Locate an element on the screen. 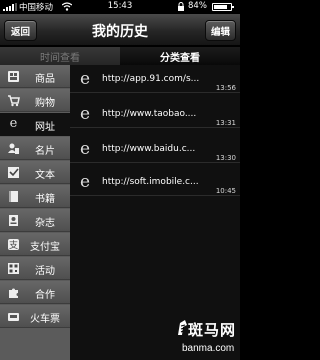  category-label: 网址 is located at coordinates (45, 127).